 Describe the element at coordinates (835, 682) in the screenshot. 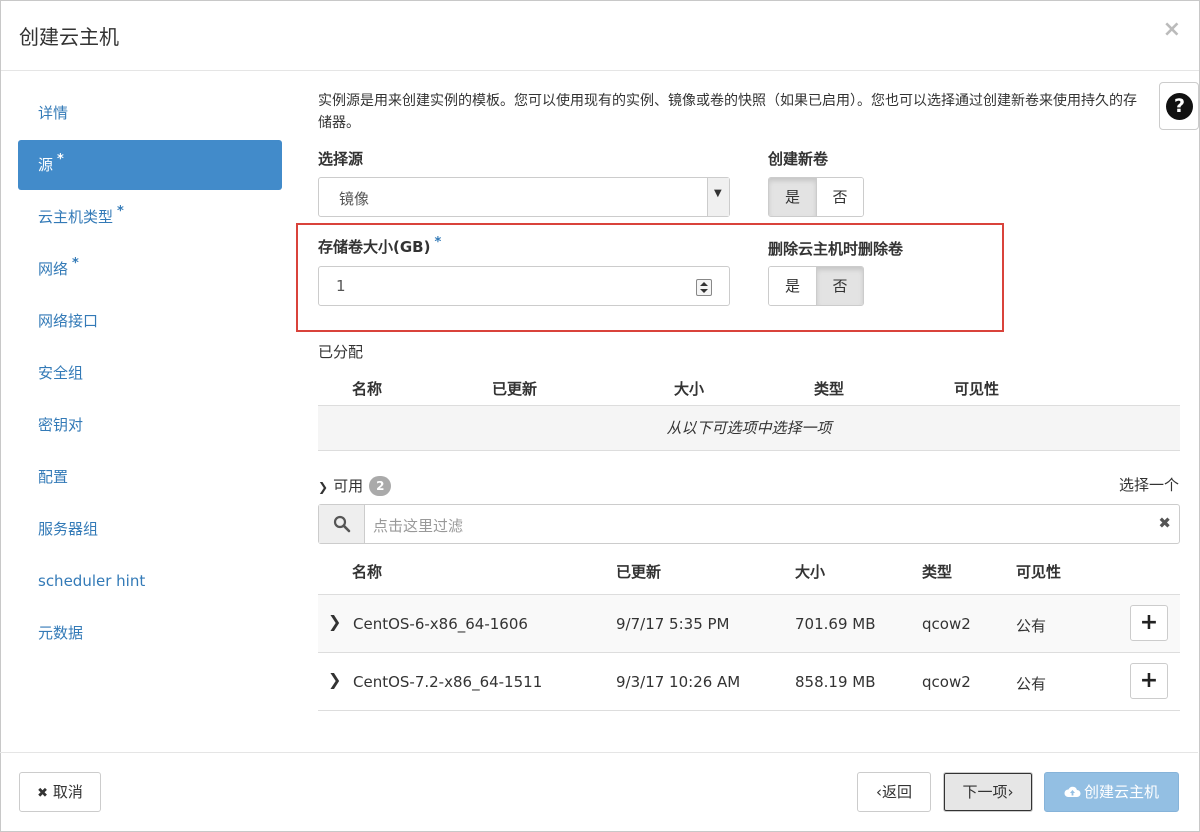

I see `image-size: 858.19 MB` at that location.